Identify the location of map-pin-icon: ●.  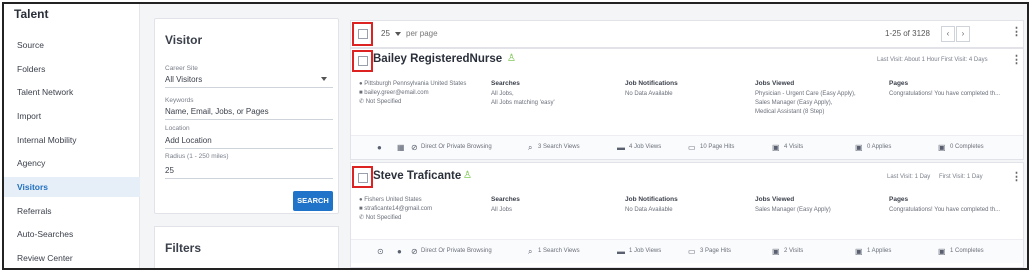
(361, 84).